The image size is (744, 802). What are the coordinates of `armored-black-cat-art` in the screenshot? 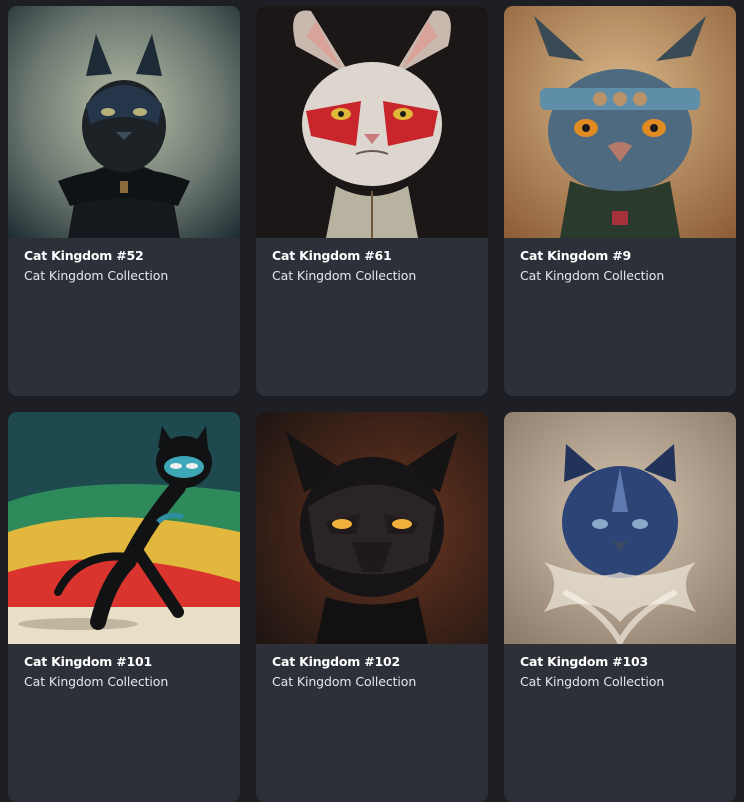 It's located at (372, 528).